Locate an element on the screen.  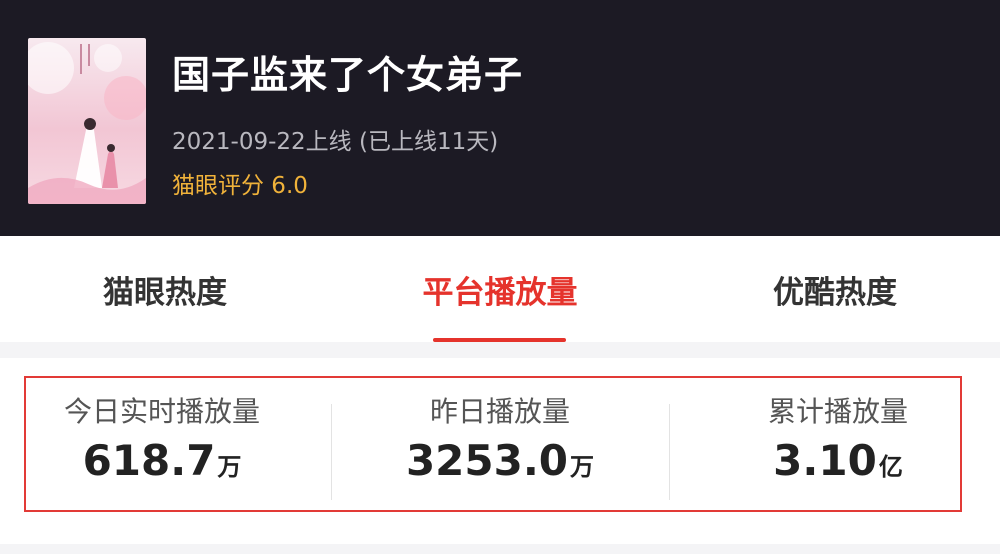
page-title: 国子监来了个女弟子 is located at coordinates (348, 75).